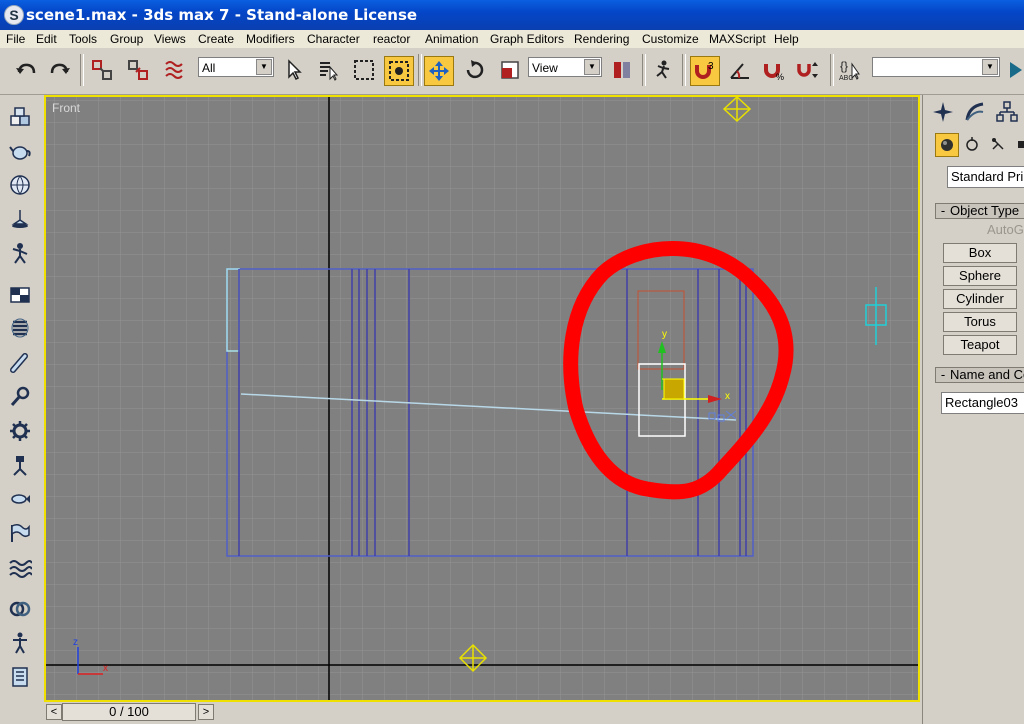 The width and height of the screenshot is (1024, 724). What do you see at coordinates (20, 295) in the screenshot?
I see `checker-material-icon` at bounding box center [20, 295].